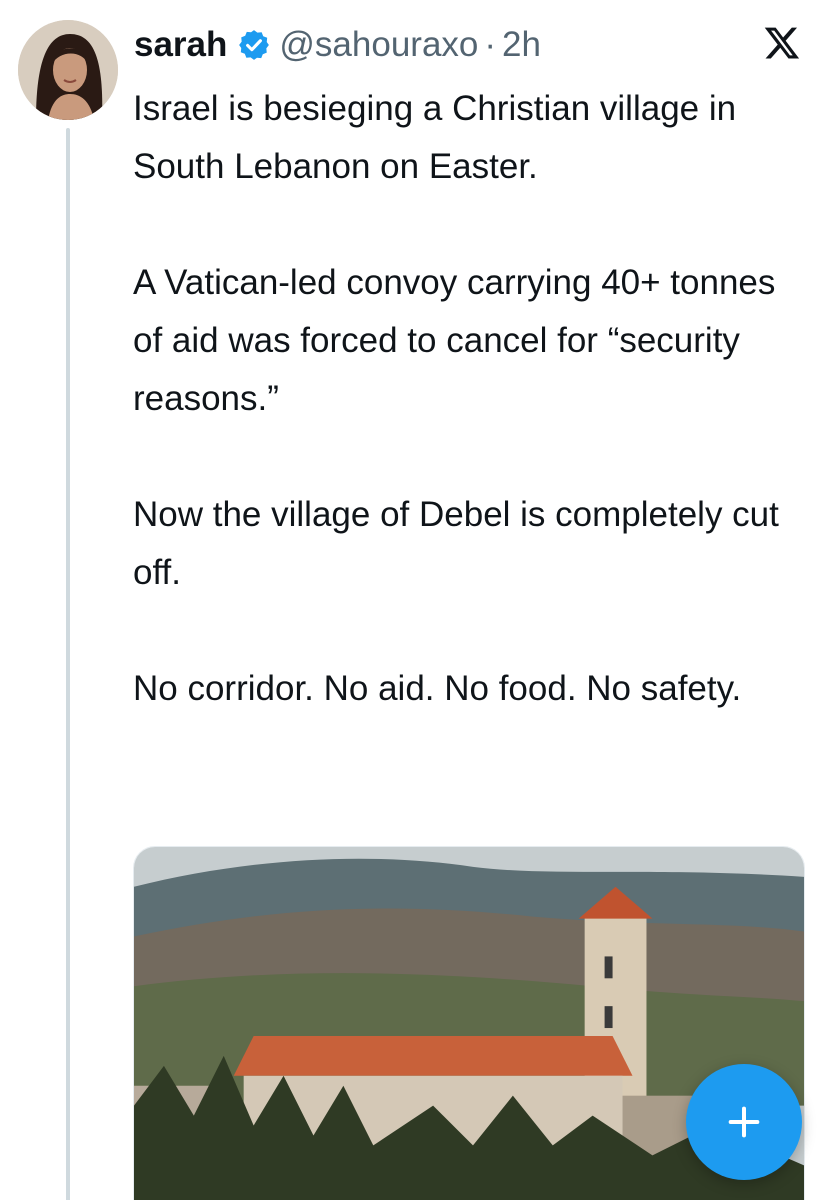  I want to click on compose-plus-button, so click(744, 1122).